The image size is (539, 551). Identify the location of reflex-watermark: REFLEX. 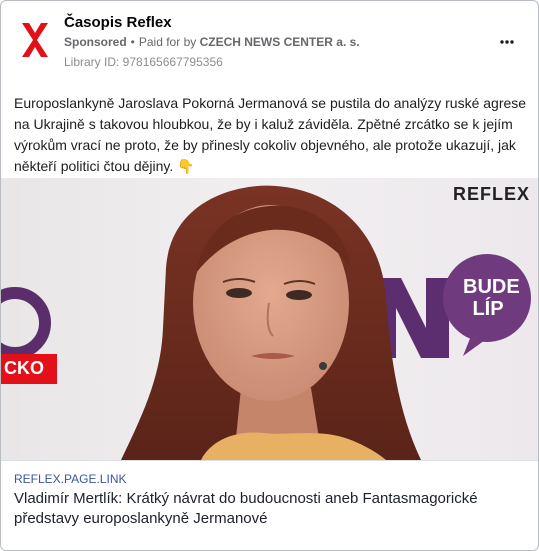
(491, 194).